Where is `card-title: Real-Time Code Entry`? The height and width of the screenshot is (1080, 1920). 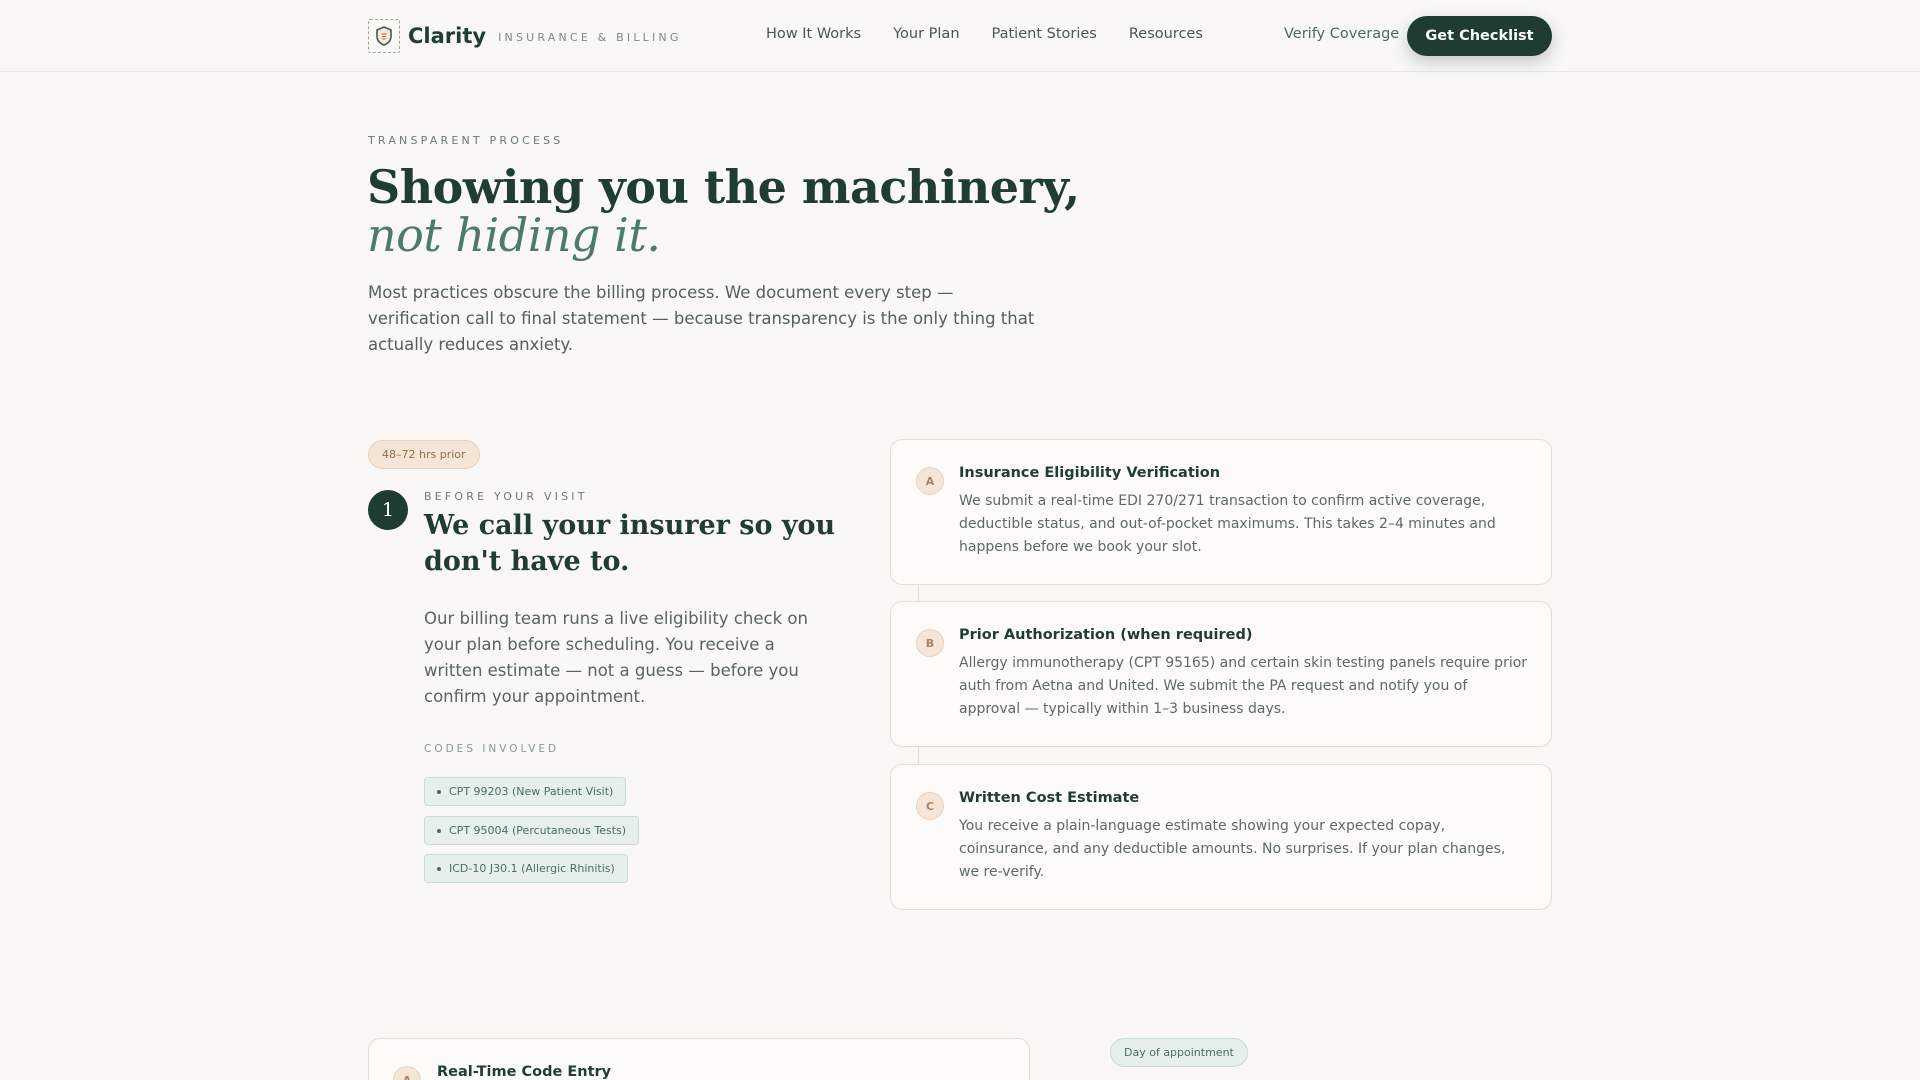 card-title: Real-Time Code Entry is located at coordinates (524, 1072).